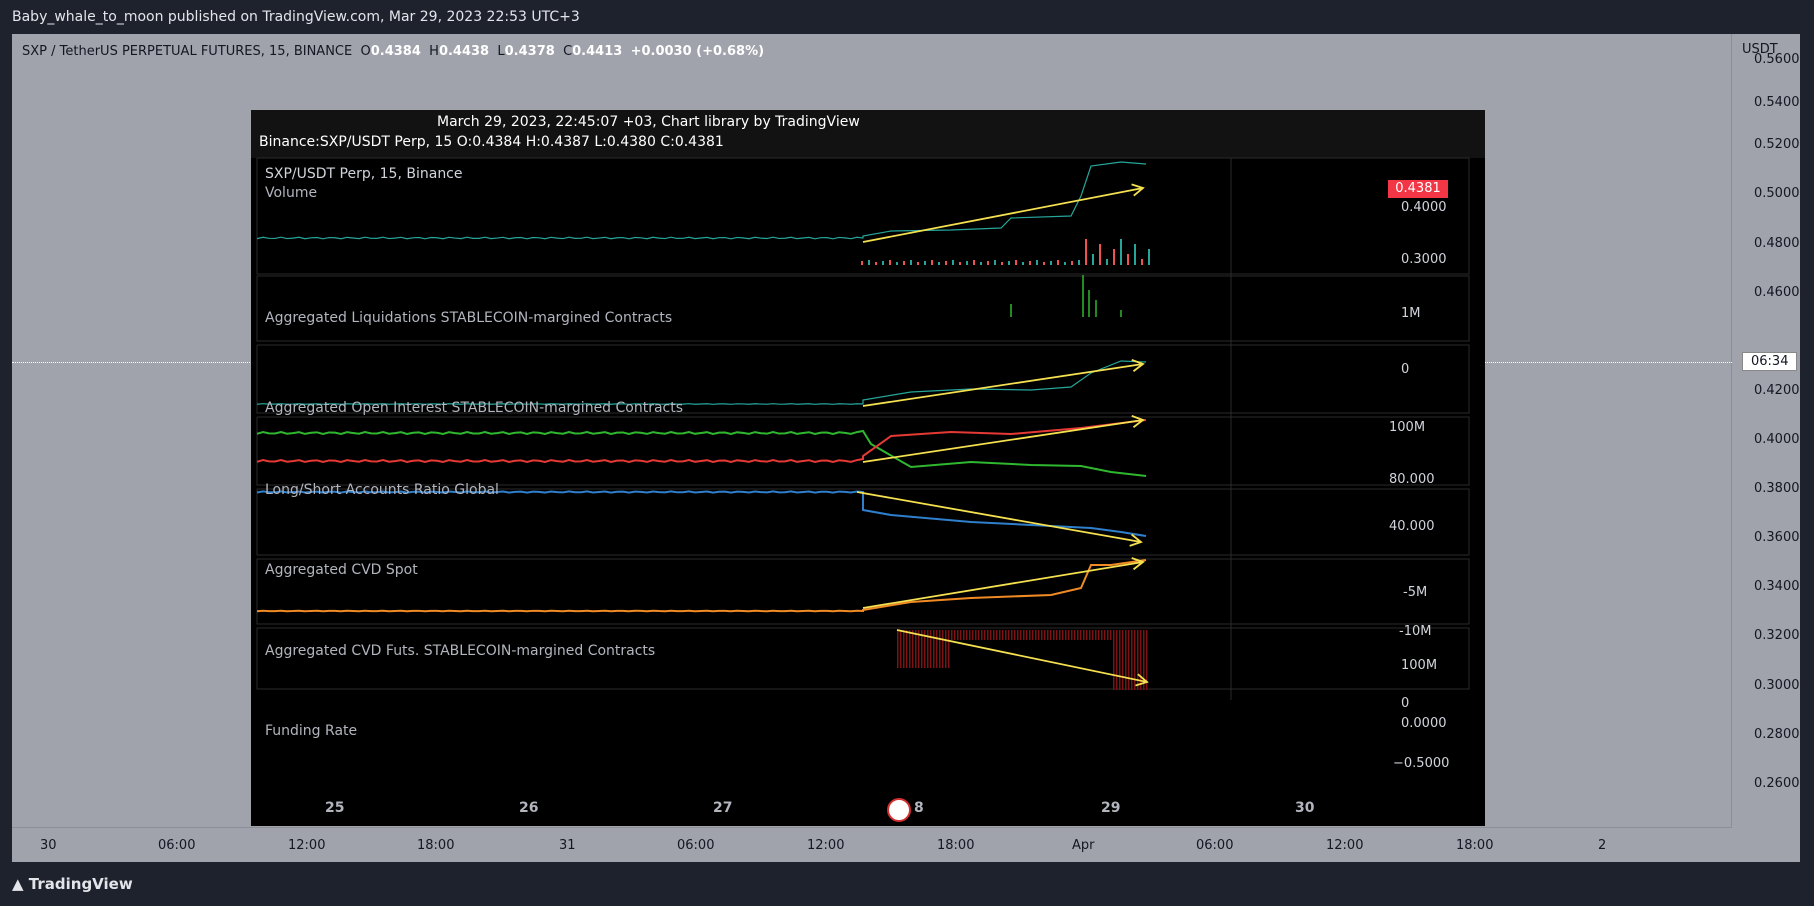 The width and height of the screenshot is (1814, 906). I want to click on time-tick: 18:00, so click(1475, 845).